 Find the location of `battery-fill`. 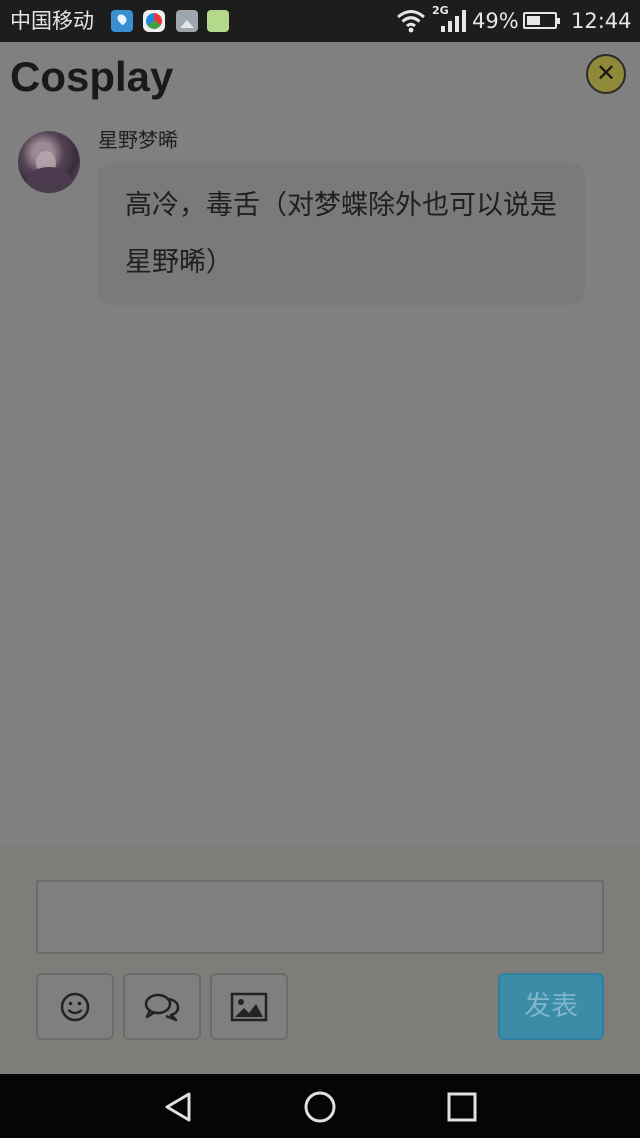

battery-fill is located at coordinates (533, 20).